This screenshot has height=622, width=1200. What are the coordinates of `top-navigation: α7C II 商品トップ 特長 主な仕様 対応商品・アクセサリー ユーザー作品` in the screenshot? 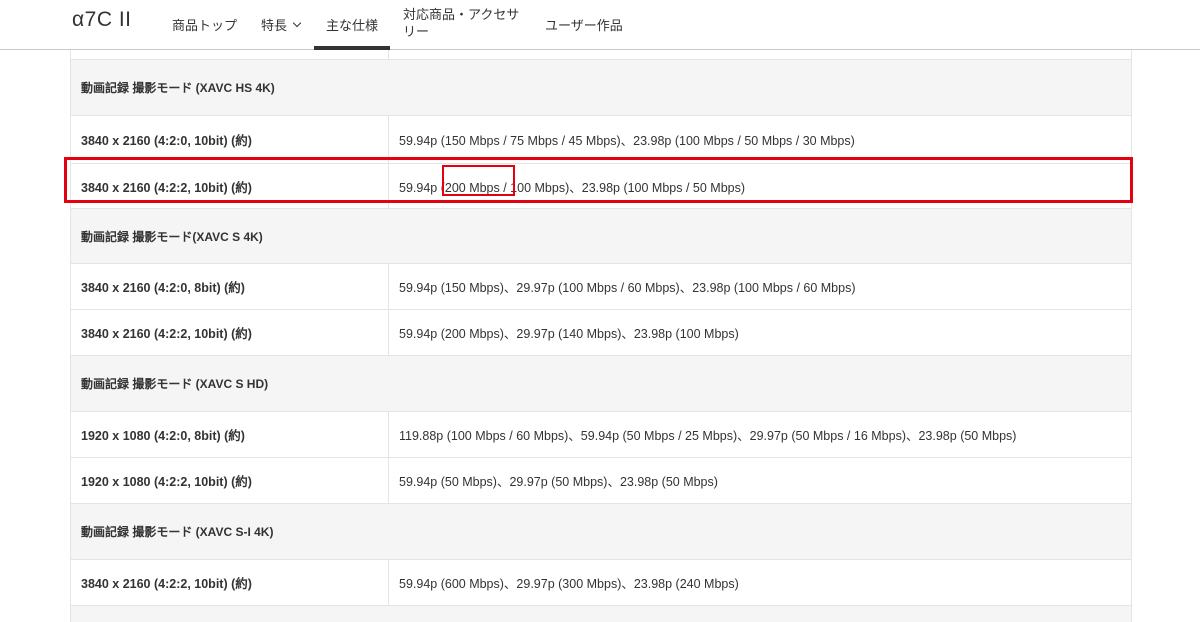 It's located at (600, 25).